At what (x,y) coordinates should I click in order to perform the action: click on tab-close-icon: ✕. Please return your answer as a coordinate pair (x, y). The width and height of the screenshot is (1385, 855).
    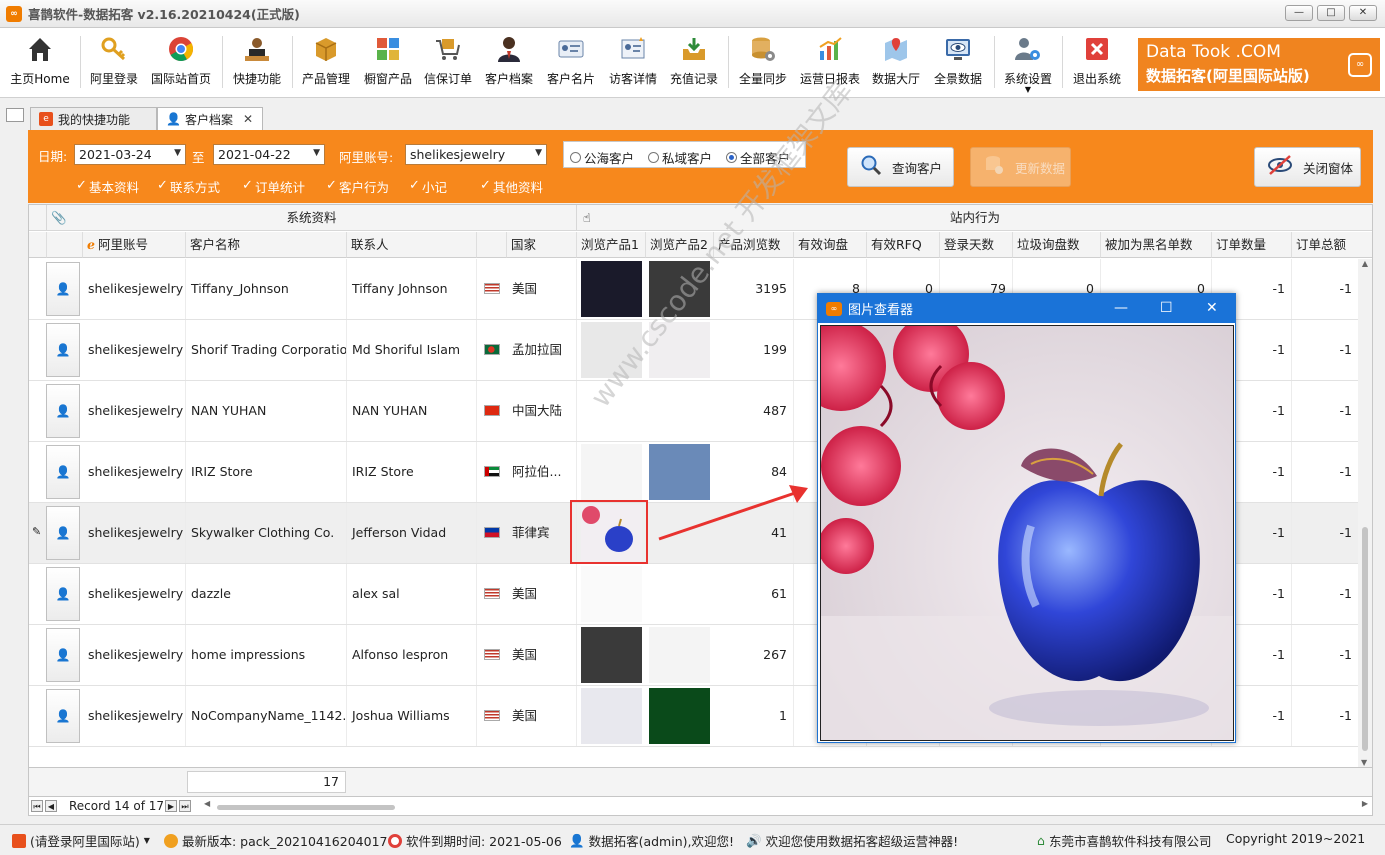
    Looking at the image, I should click on (248, 119).